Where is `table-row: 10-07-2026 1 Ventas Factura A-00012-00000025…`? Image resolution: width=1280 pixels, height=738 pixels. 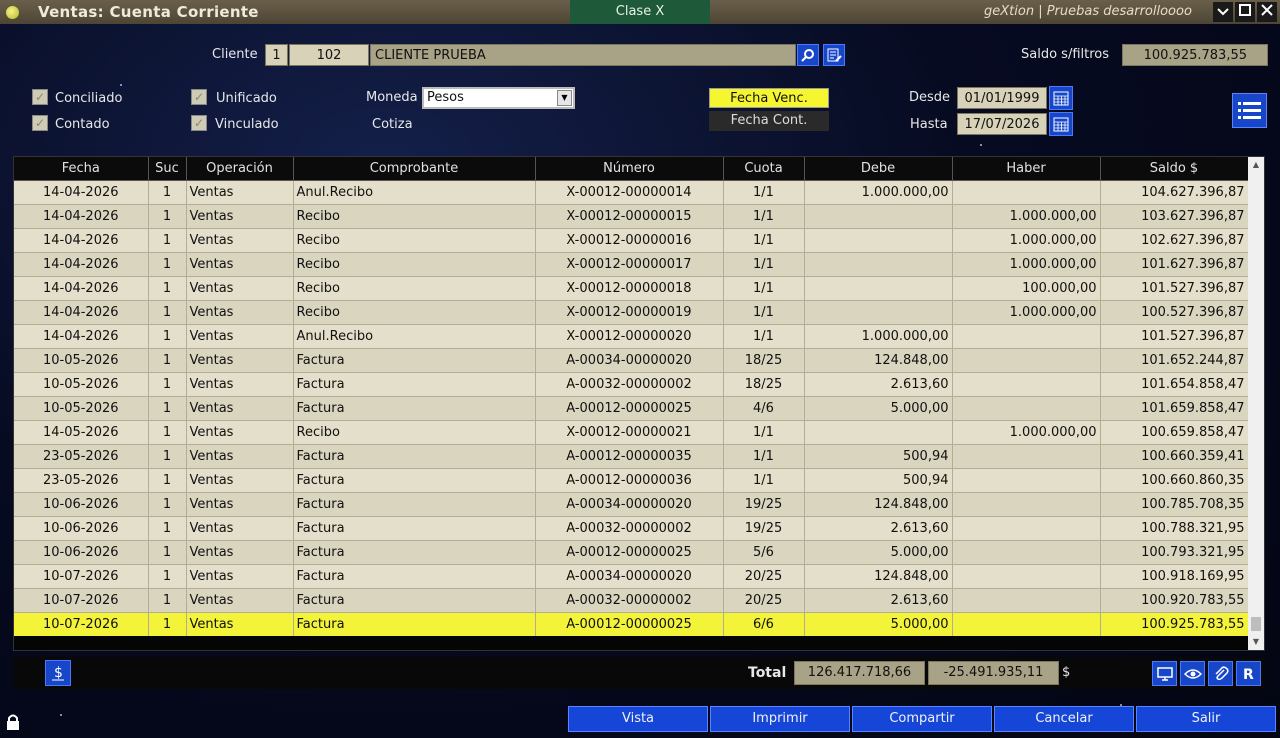 table-row: 10-07-2026 1 Ventas Factura A-00012-00000025… is located at coordinates (631, 624).